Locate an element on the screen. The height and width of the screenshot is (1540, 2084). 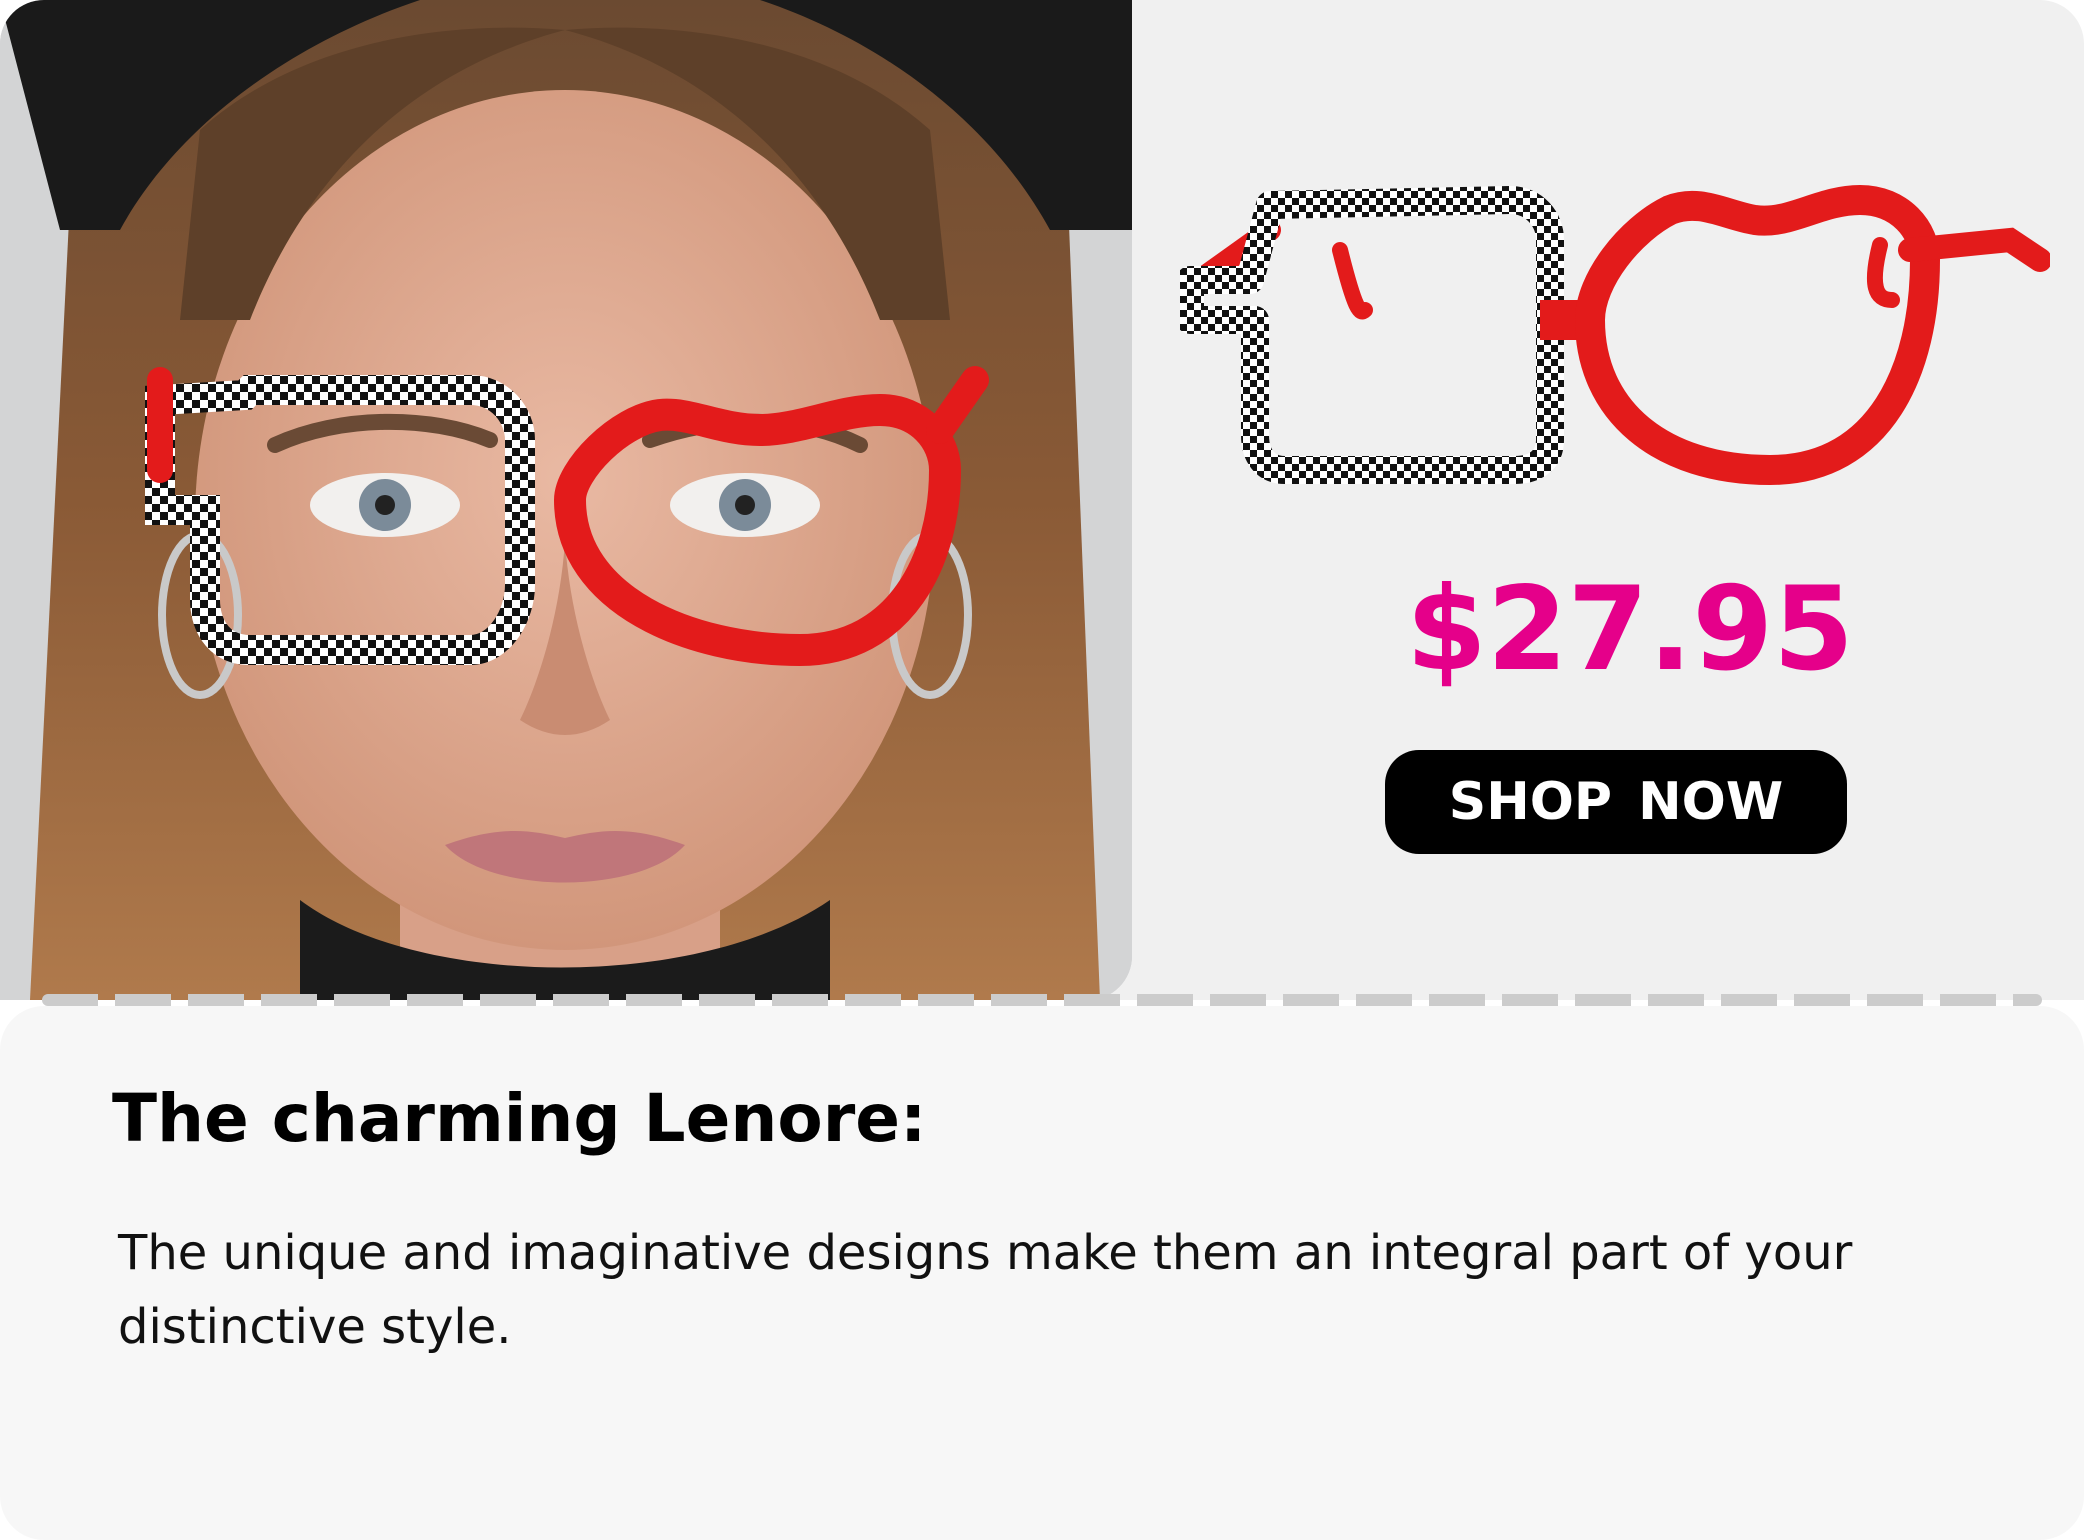
dashed-divider is located at coordinates (1042, 1000).